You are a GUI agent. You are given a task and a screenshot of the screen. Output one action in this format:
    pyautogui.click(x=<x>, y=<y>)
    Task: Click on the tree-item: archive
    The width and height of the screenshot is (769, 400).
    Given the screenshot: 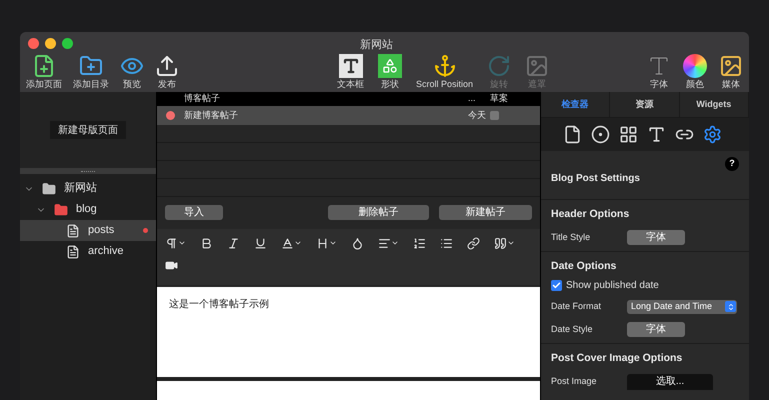 What is the action you would take?
    pyautogui.click(x=88, y=251)
    